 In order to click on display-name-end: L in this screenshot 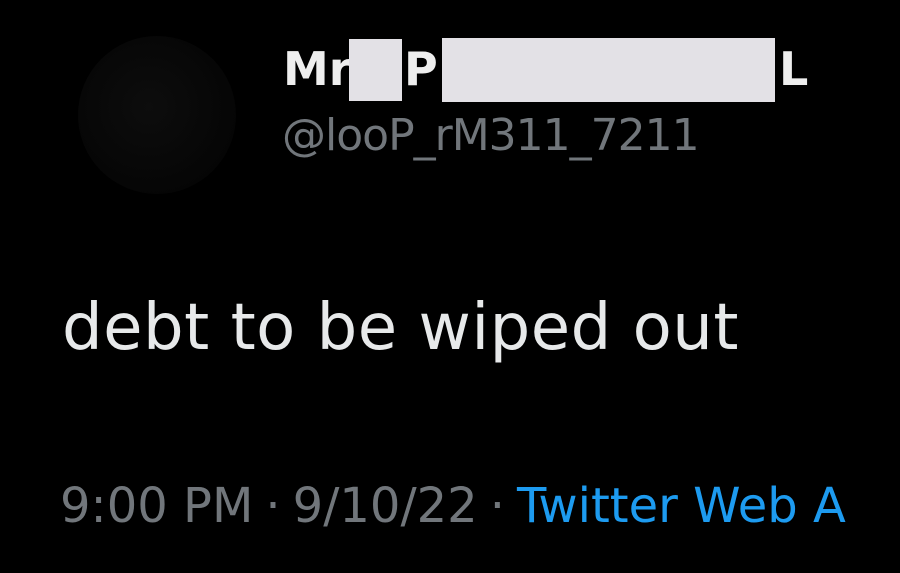, I will do `click(794, 69)`.